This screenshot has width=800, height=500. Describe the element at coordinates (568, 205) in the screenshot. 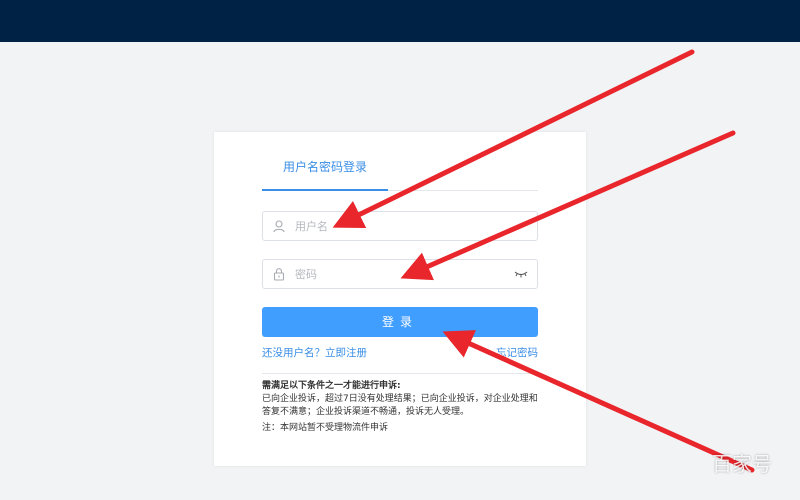

I see `arrow-to-password` at that location.